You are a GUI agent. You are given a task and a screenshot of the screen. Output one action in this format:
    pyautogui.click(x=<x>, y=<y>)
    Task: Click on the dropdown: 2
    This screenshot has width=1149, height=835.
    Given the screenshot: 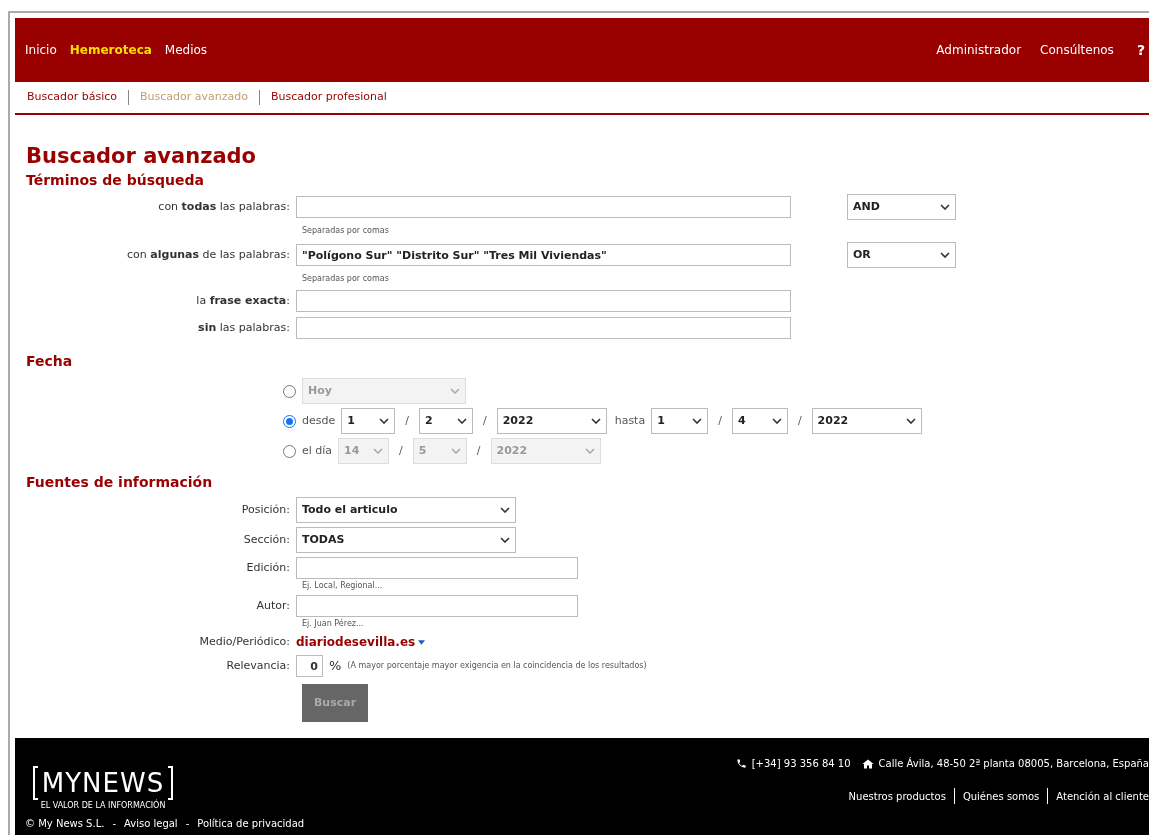 What is the action you would take?
    pyautogui.click(x=445, y=421)
    